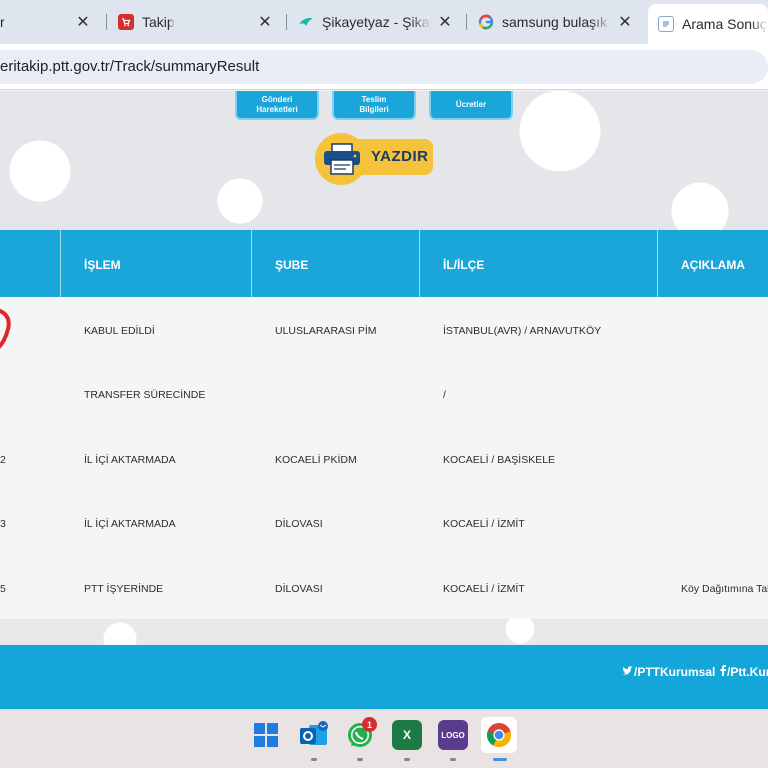 This screenshot has height=768, width=768. I want to click on cell-il-ilce: KOCAELİ / BAŞİSKELE, so click(499, 460).